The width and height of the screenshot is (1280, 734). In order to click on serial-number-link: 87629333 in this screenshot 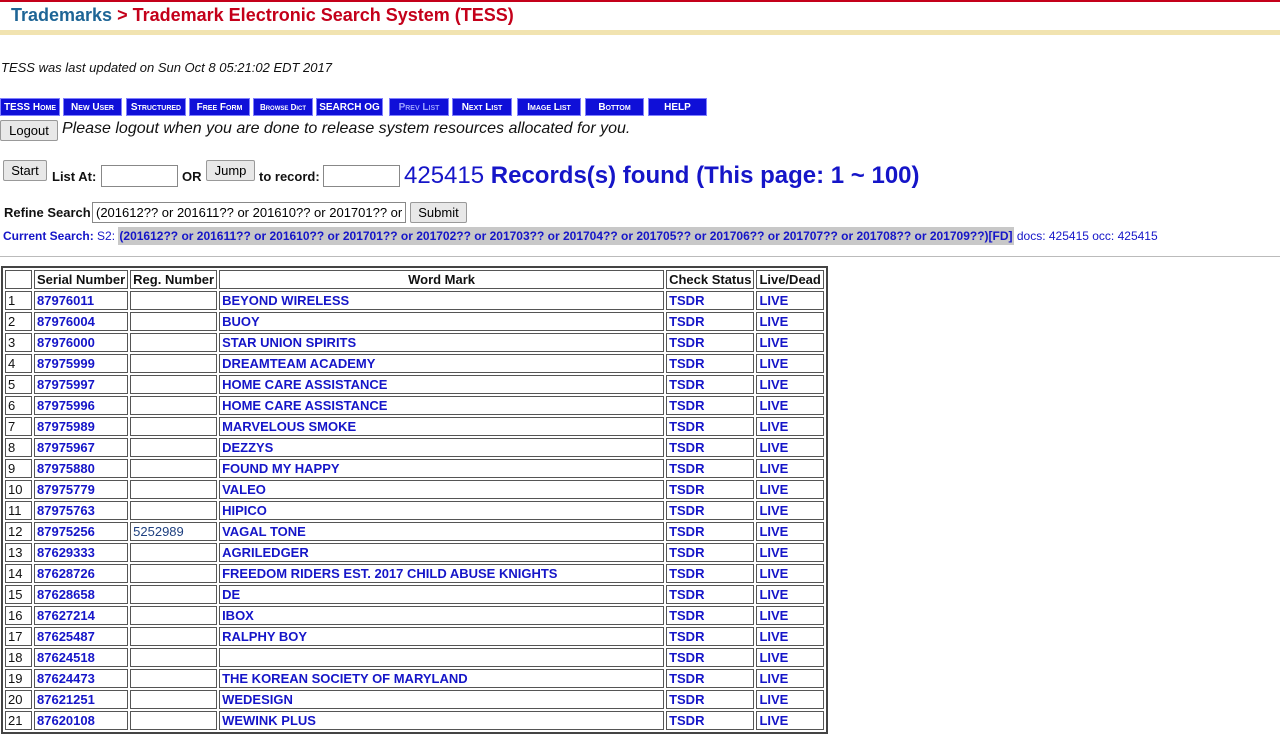, I will do `click(81, 552)`.